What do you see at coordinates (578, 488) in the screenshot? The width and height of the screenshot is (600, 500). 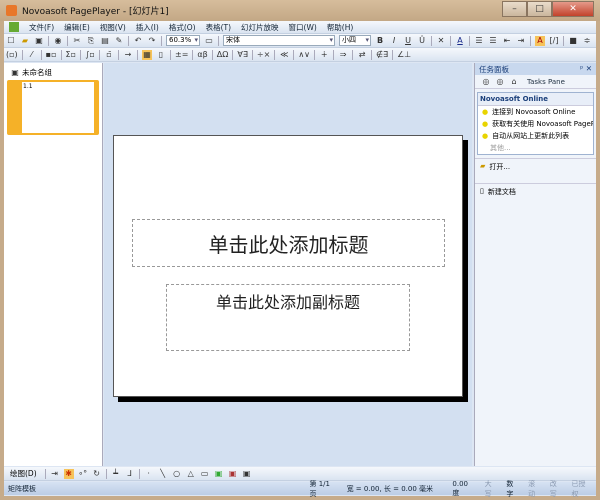 I see `status-auth: 已授权` at bounding box center [578, 488].